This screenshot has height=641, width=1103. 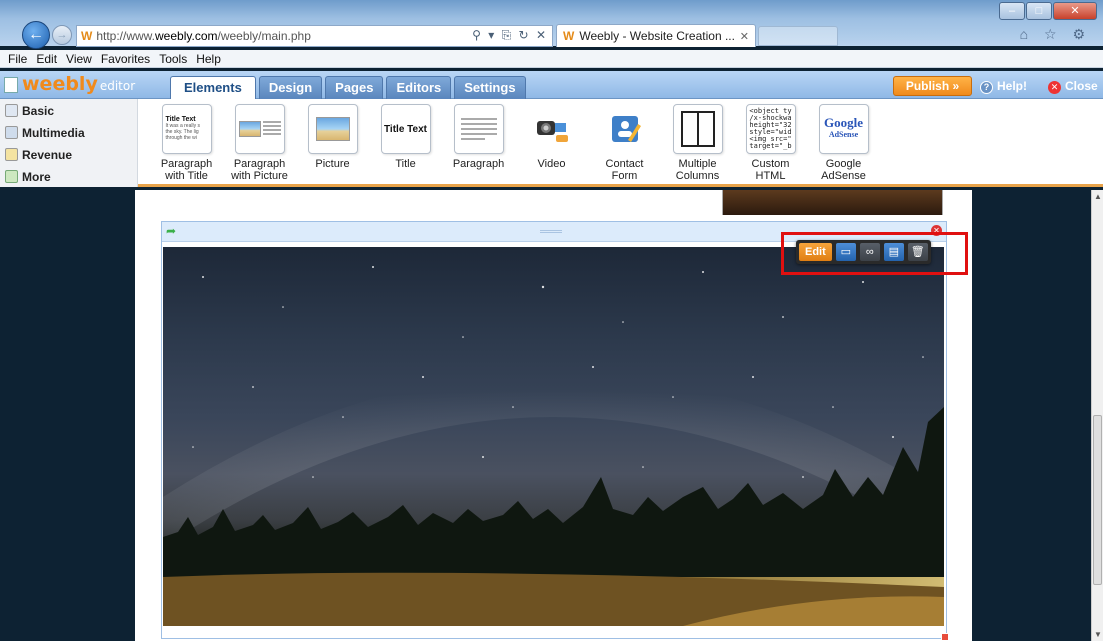 What do you see at coordinates (1055, 34) in the screenshot?
I see `browser-toolbar-icons: ⌂ ☆ ⚙` at bounding box center [1055, 34].